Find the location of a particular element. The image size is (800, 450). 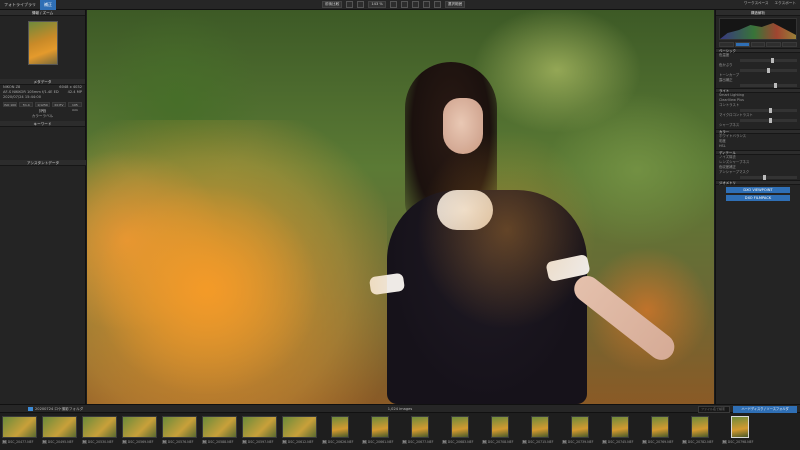

filmstrip-item: M DSC_20715.NEF is located at coordinates (539, 433).